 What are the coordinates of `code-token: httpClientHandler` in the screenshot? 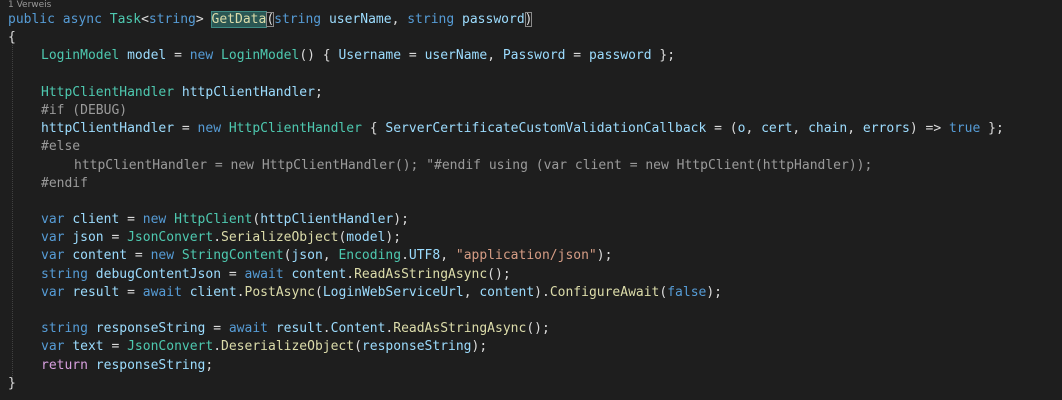 It's located at (108, 129).